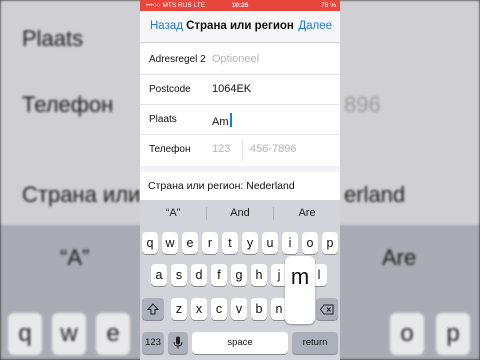 The width and height of the screenshot is (480, 360). I want to click on microphone-icon, so click(178, 342).